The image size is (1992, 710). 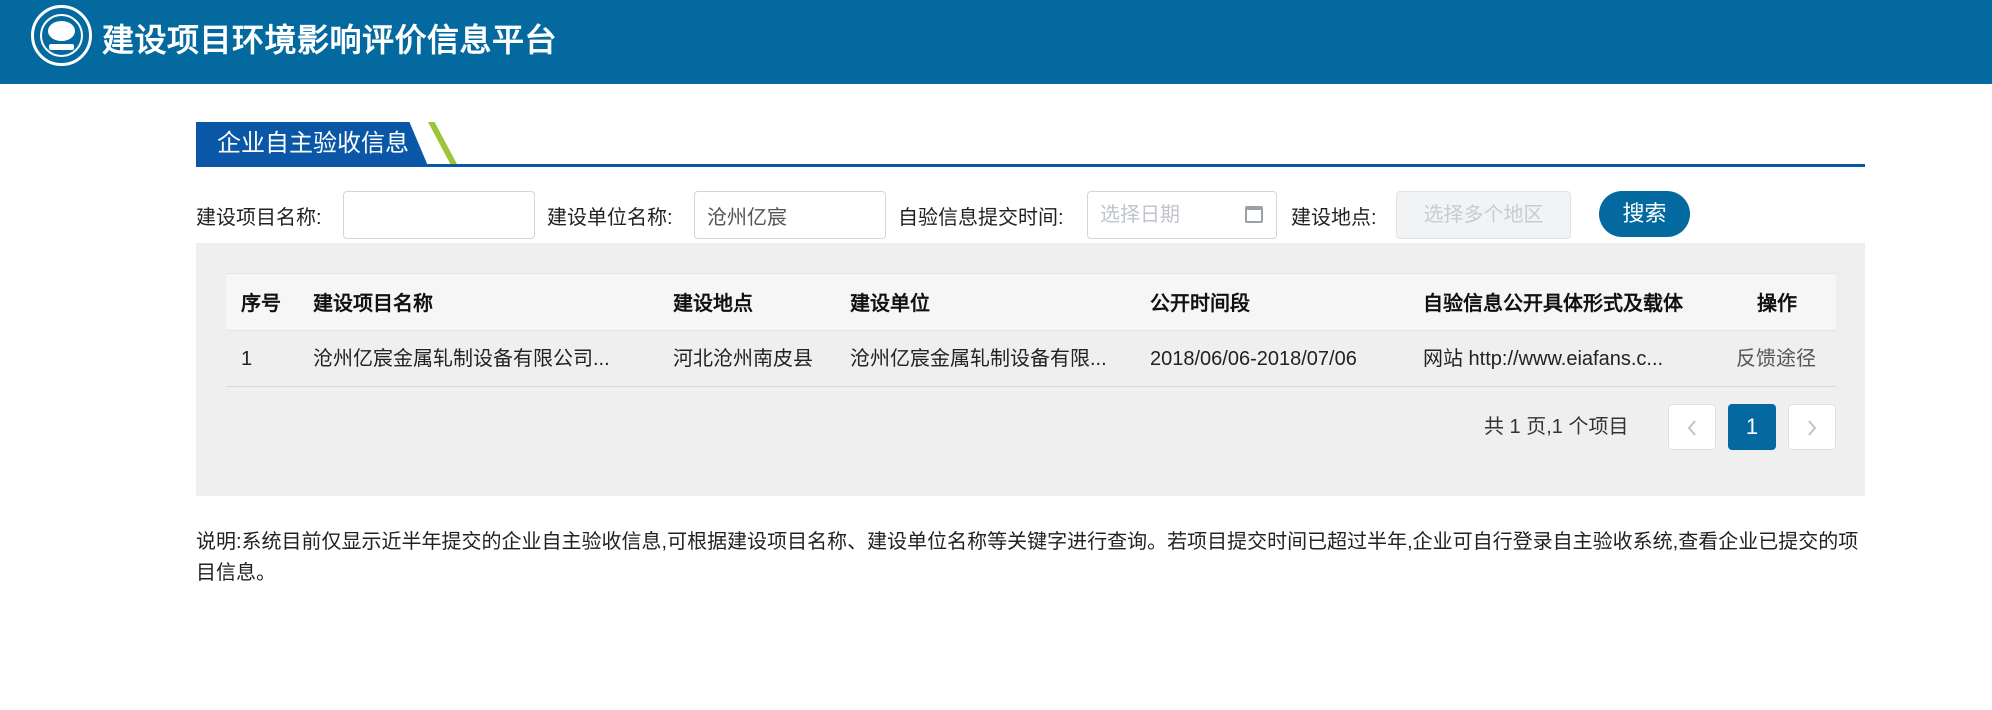 What do you see at coordinates (1752, 427) in the screenshot?
I see `page-1-button: 1` at bounding box center [1752, 427].